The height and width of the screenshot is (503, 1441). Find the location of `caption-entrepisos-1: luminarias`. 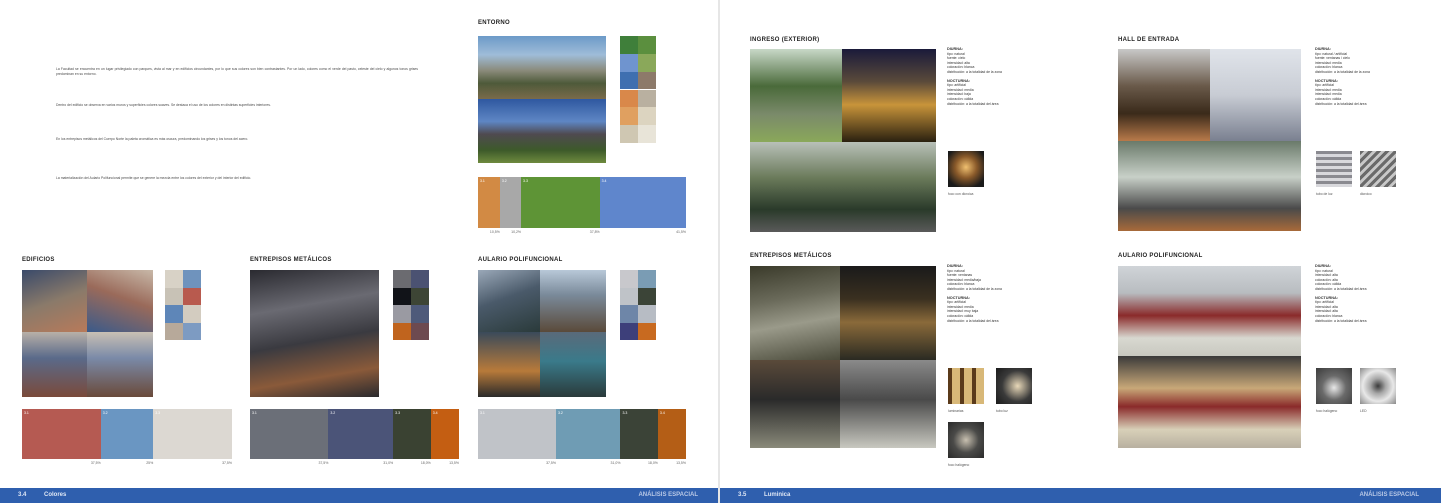

caption-entrepisos-1: luminarias is located at coordinates (956, 411).